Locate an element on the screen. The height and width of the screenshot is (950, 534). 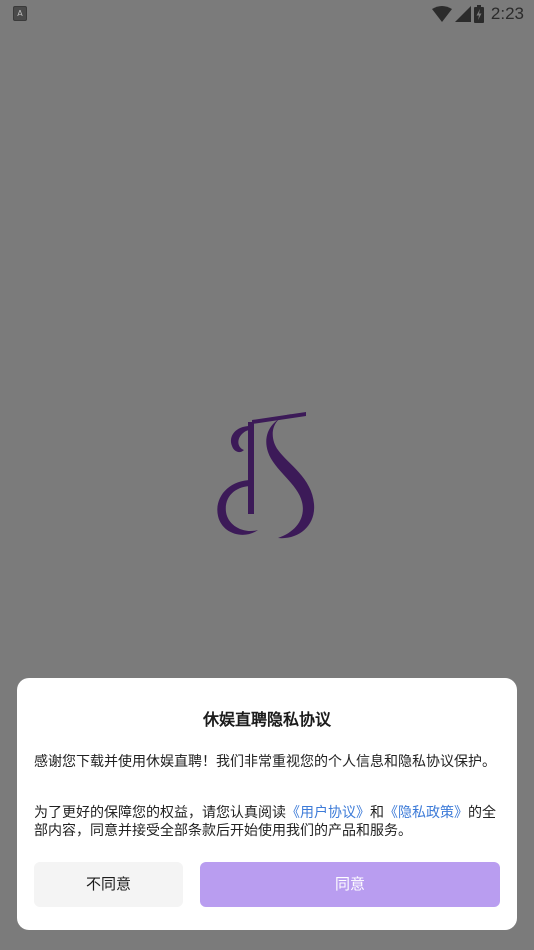
agreement-text-and: 和 is located at coordinates (377, 813).